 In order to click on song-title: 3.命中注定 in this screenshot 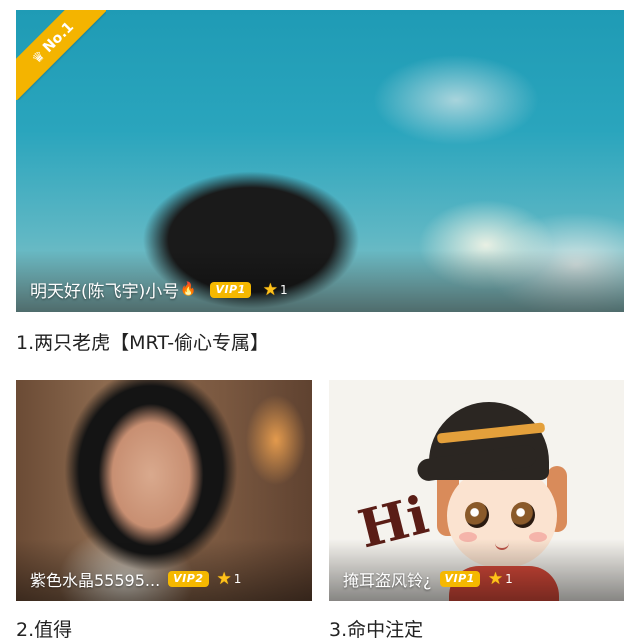, I will do `click(376, 627)`.